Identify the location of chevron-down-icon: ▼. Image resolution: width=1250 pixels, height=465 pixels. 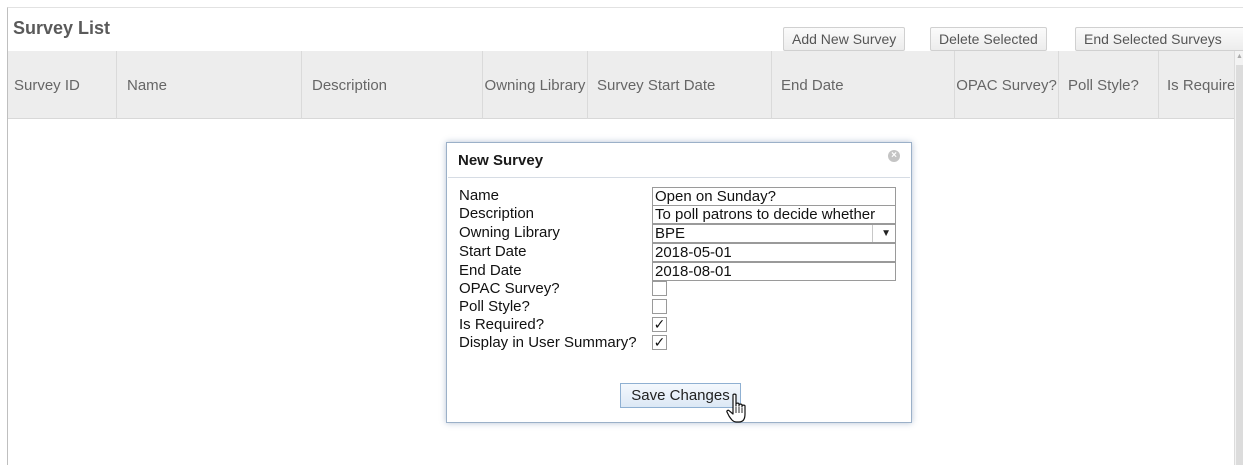
(886, 233).